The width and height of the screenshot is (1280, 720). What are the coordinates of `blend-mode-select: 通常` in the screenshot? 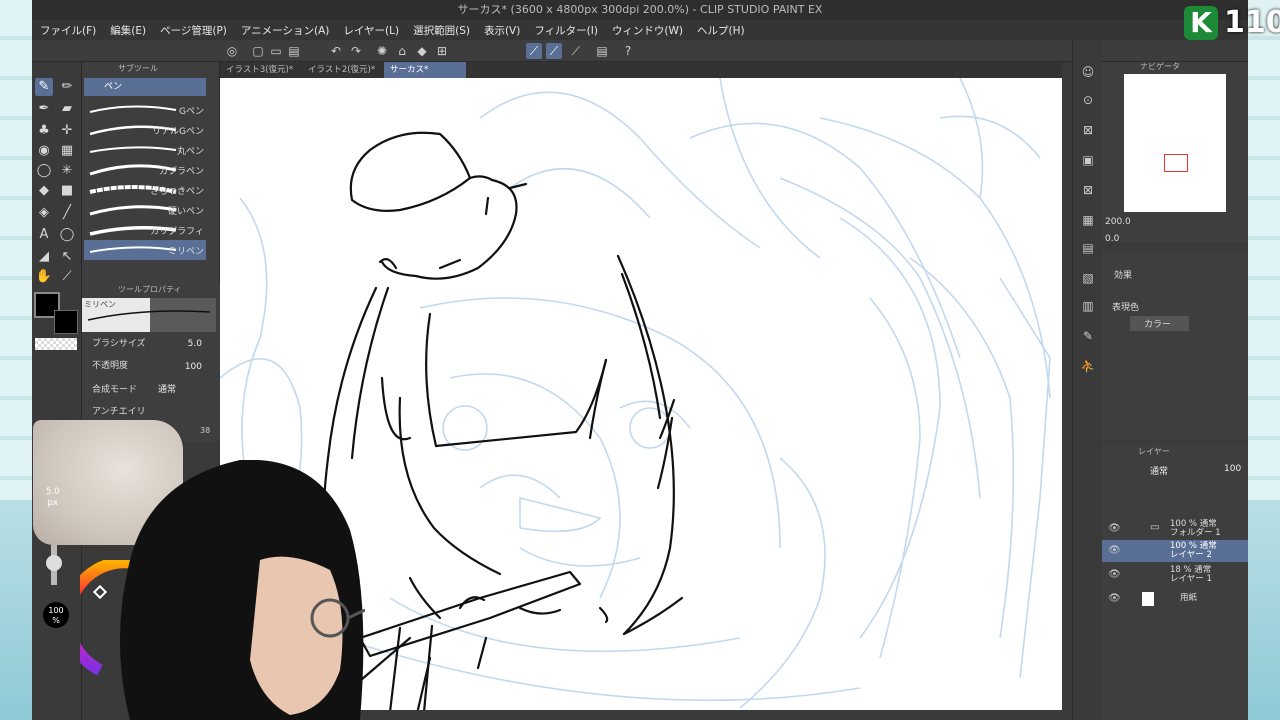 It's located at (167, 388).